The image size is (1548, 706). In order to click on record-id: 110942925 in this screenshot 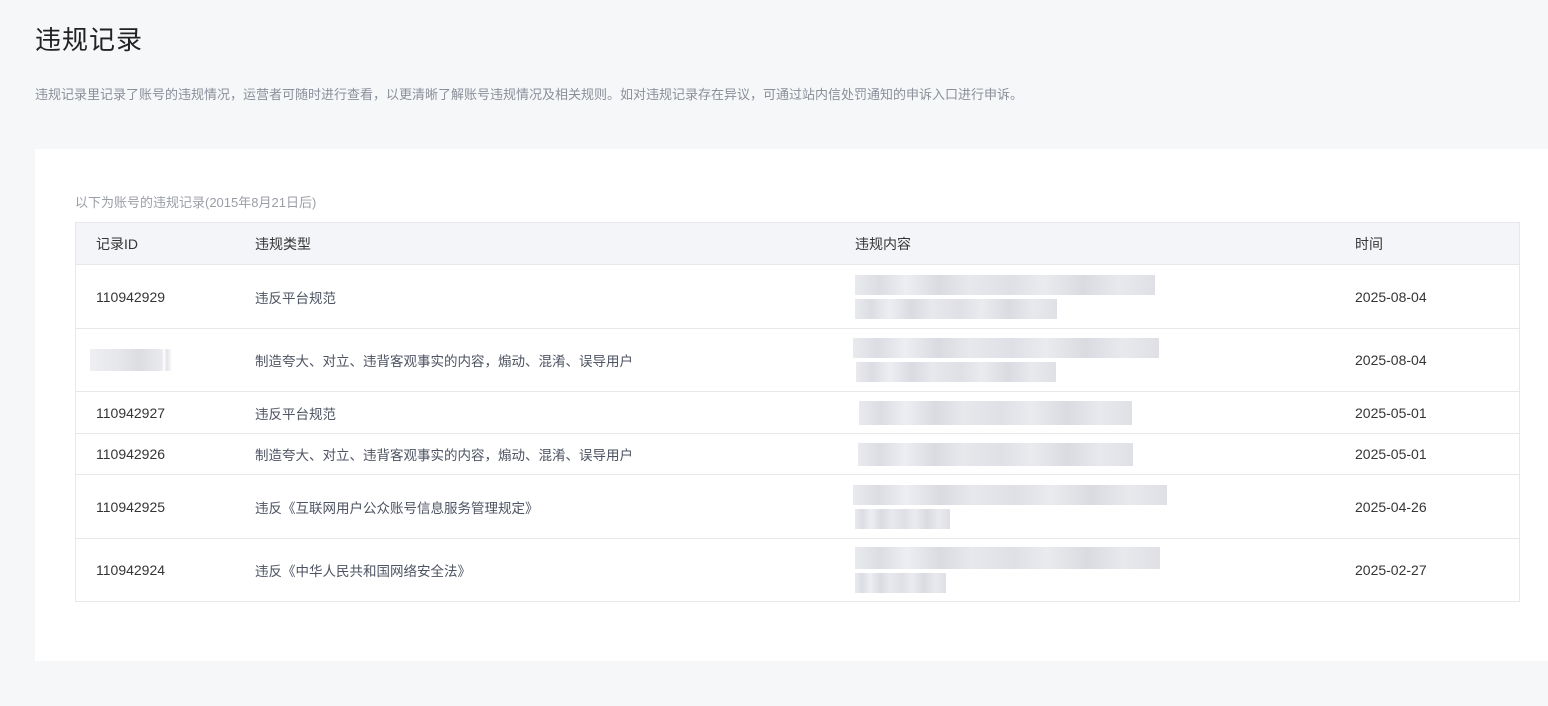, I will do `click(131, 506)`.